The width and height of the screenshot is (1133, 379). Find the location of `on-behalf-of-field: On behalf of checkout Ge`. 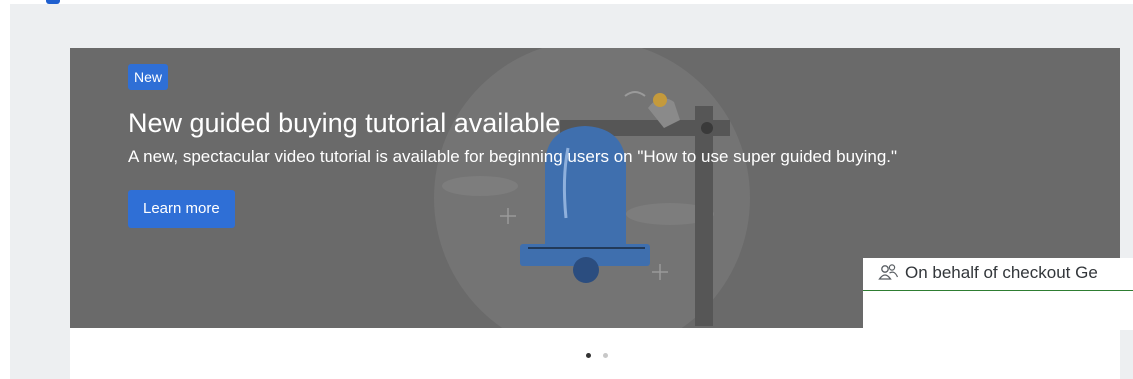

on-behalf-of-field: On behalf of checkout Ge is located at coordinates (998, 274).